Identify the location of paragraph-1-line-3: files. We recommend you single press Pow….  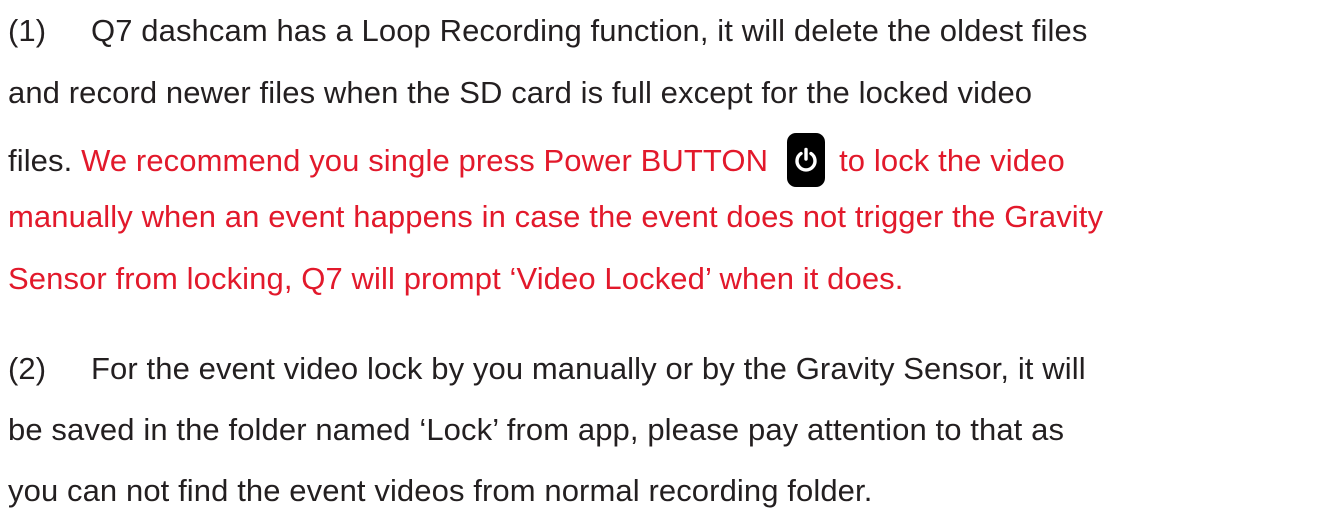
(536, 161).